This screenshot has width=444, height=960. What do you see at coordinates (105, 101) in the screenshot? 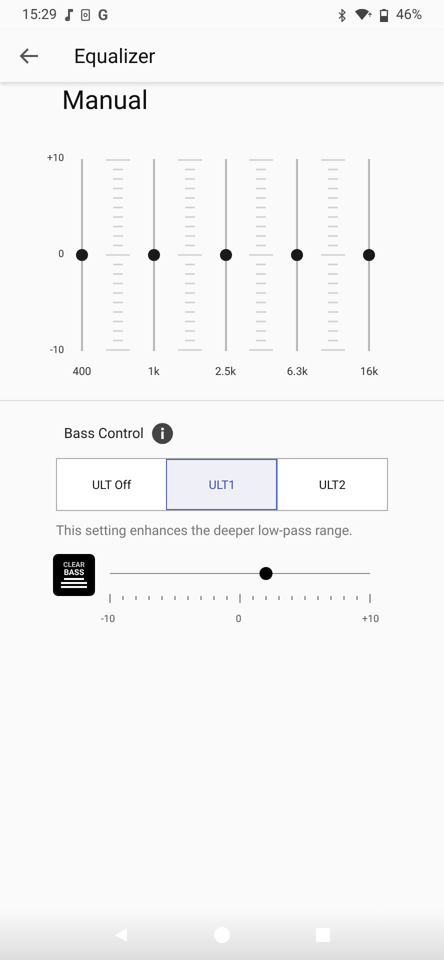
I see `preset-name: Manual` at bounding box center [105, 101].